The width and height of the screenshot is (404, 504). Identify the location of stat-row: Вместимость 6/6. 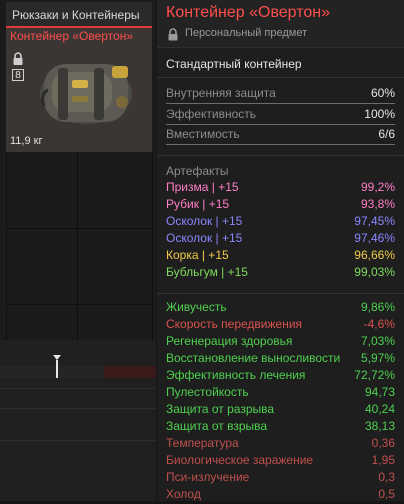
(280, 136).